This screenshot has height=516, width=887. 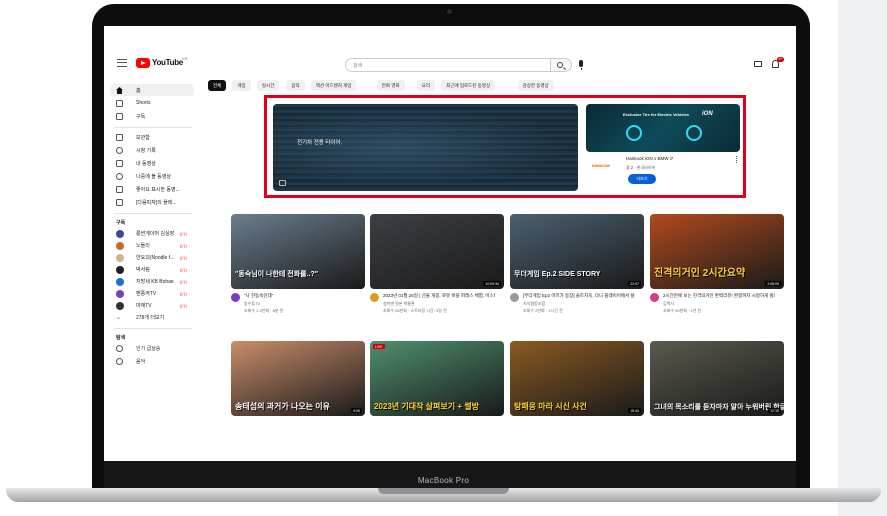 I want to click on search-input: 검색, so click(x=448, y=65).